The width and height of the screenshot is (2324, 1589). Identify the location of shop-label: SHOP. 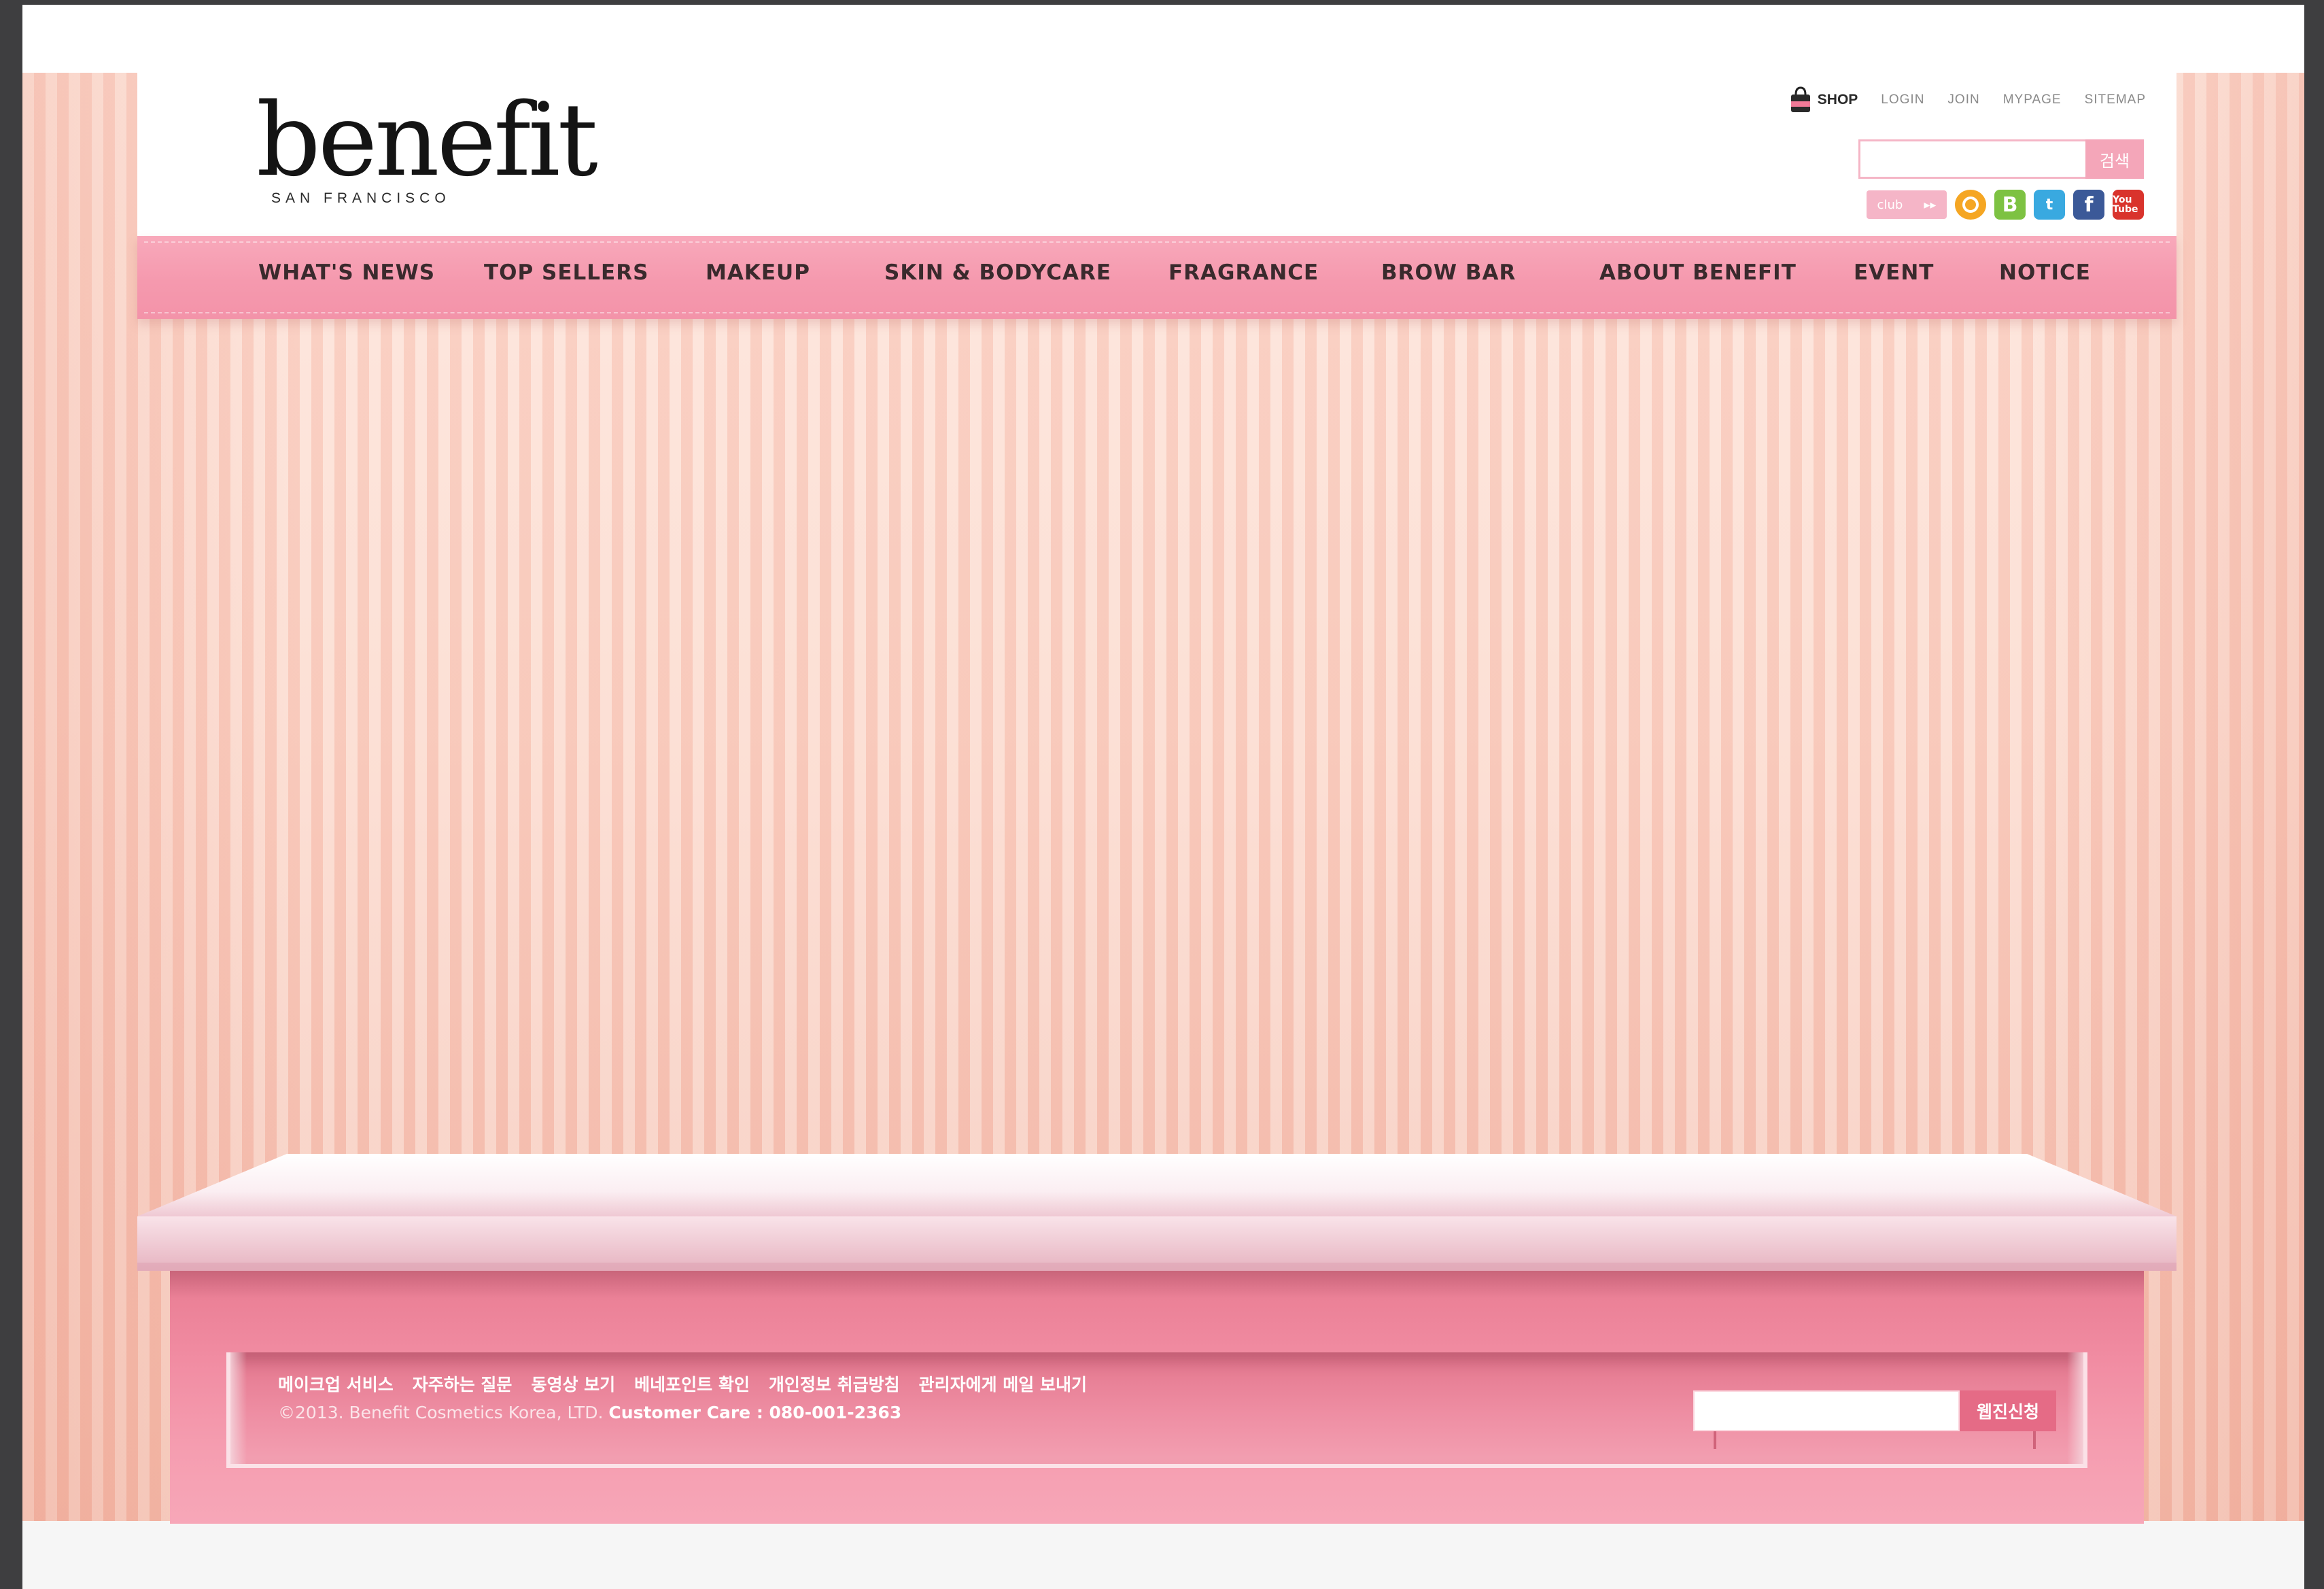
(1837, 99).